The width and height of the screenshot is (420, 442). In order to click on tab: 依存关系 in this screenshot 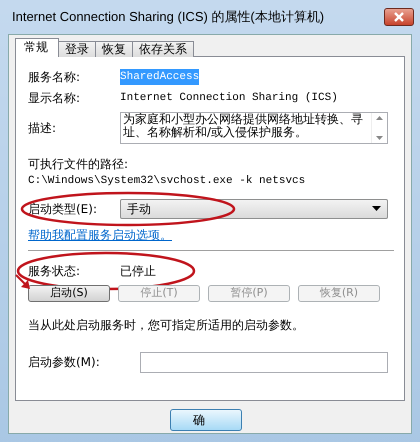, I will do `click(163, 49)`.